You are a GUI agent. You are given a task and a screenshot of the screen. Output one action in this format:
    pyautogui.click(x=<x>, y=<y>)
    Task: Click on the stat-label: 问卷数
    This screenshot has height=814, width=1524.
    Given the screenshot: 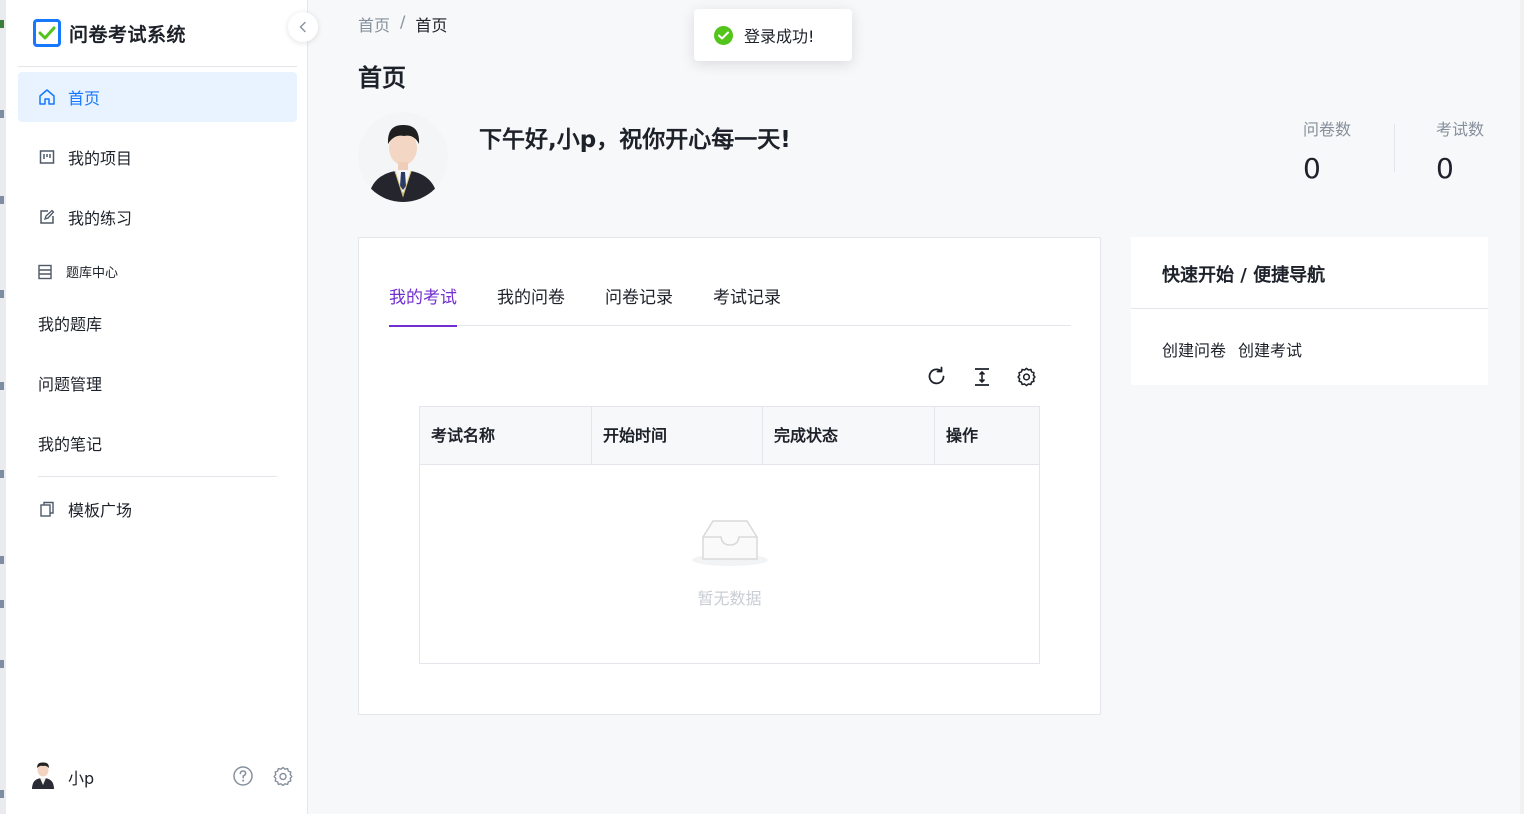 What is the action you would take?
    pyautogui.click(x=1327, y=129)
    